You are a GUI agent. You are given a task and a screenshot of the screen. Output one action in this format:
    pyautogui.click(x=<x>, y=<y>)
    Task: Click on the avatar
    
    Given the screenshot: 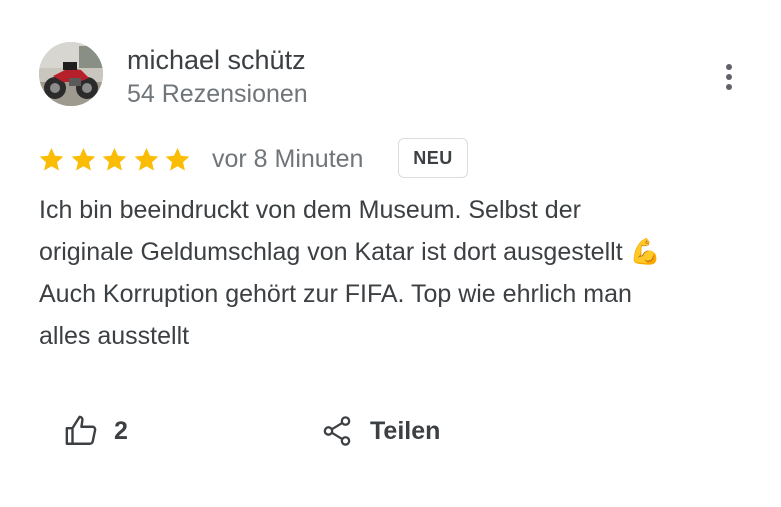 What is the action you would take?
    pyautogui.click(x=71, y=74)
    